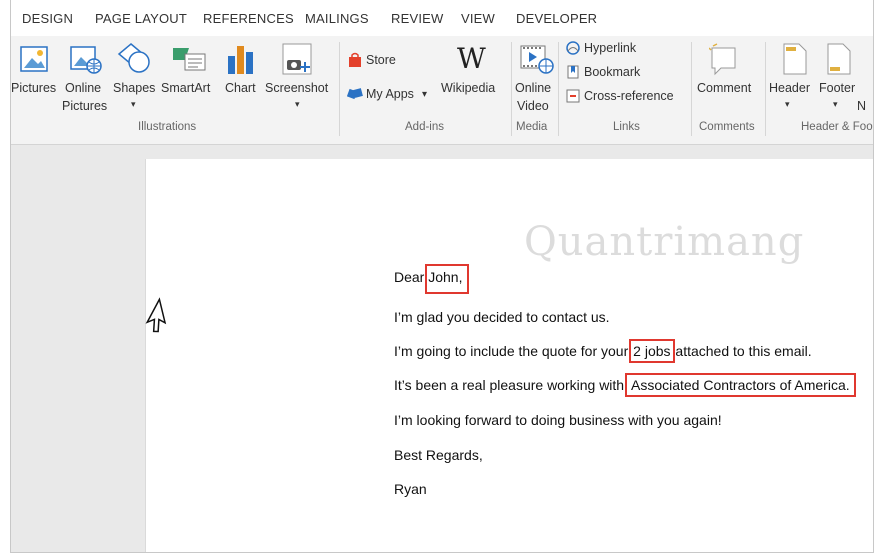 The image size is (876, 554). Describe the element at coordinates (411, 277) in the screenshot. I see `greeting-prefix: Dear` at that location.